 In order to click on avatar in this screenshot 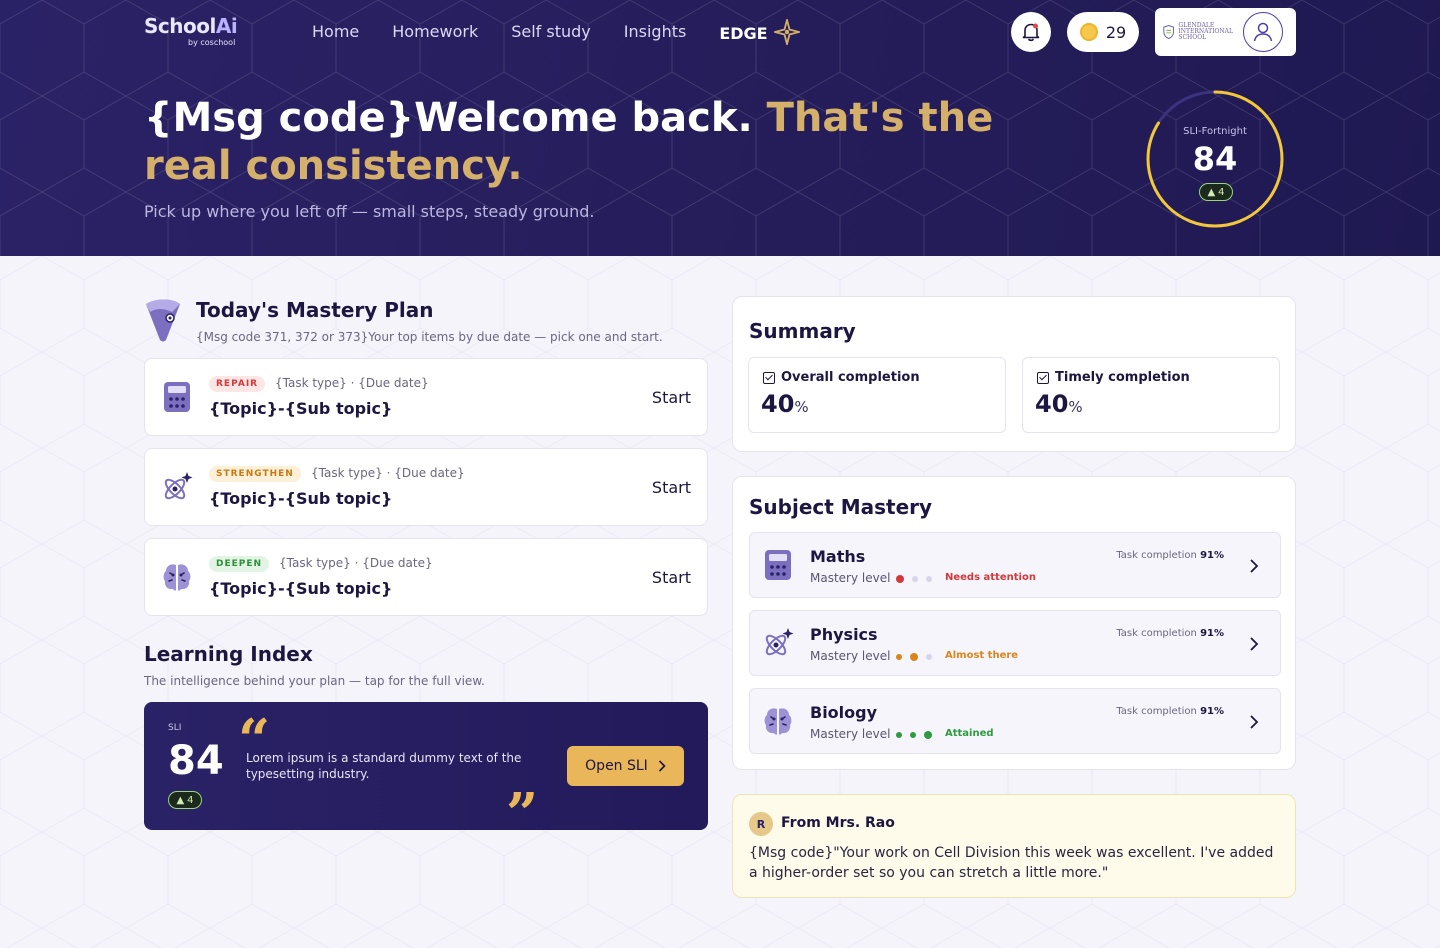, I will do `click(1263, 32)`.